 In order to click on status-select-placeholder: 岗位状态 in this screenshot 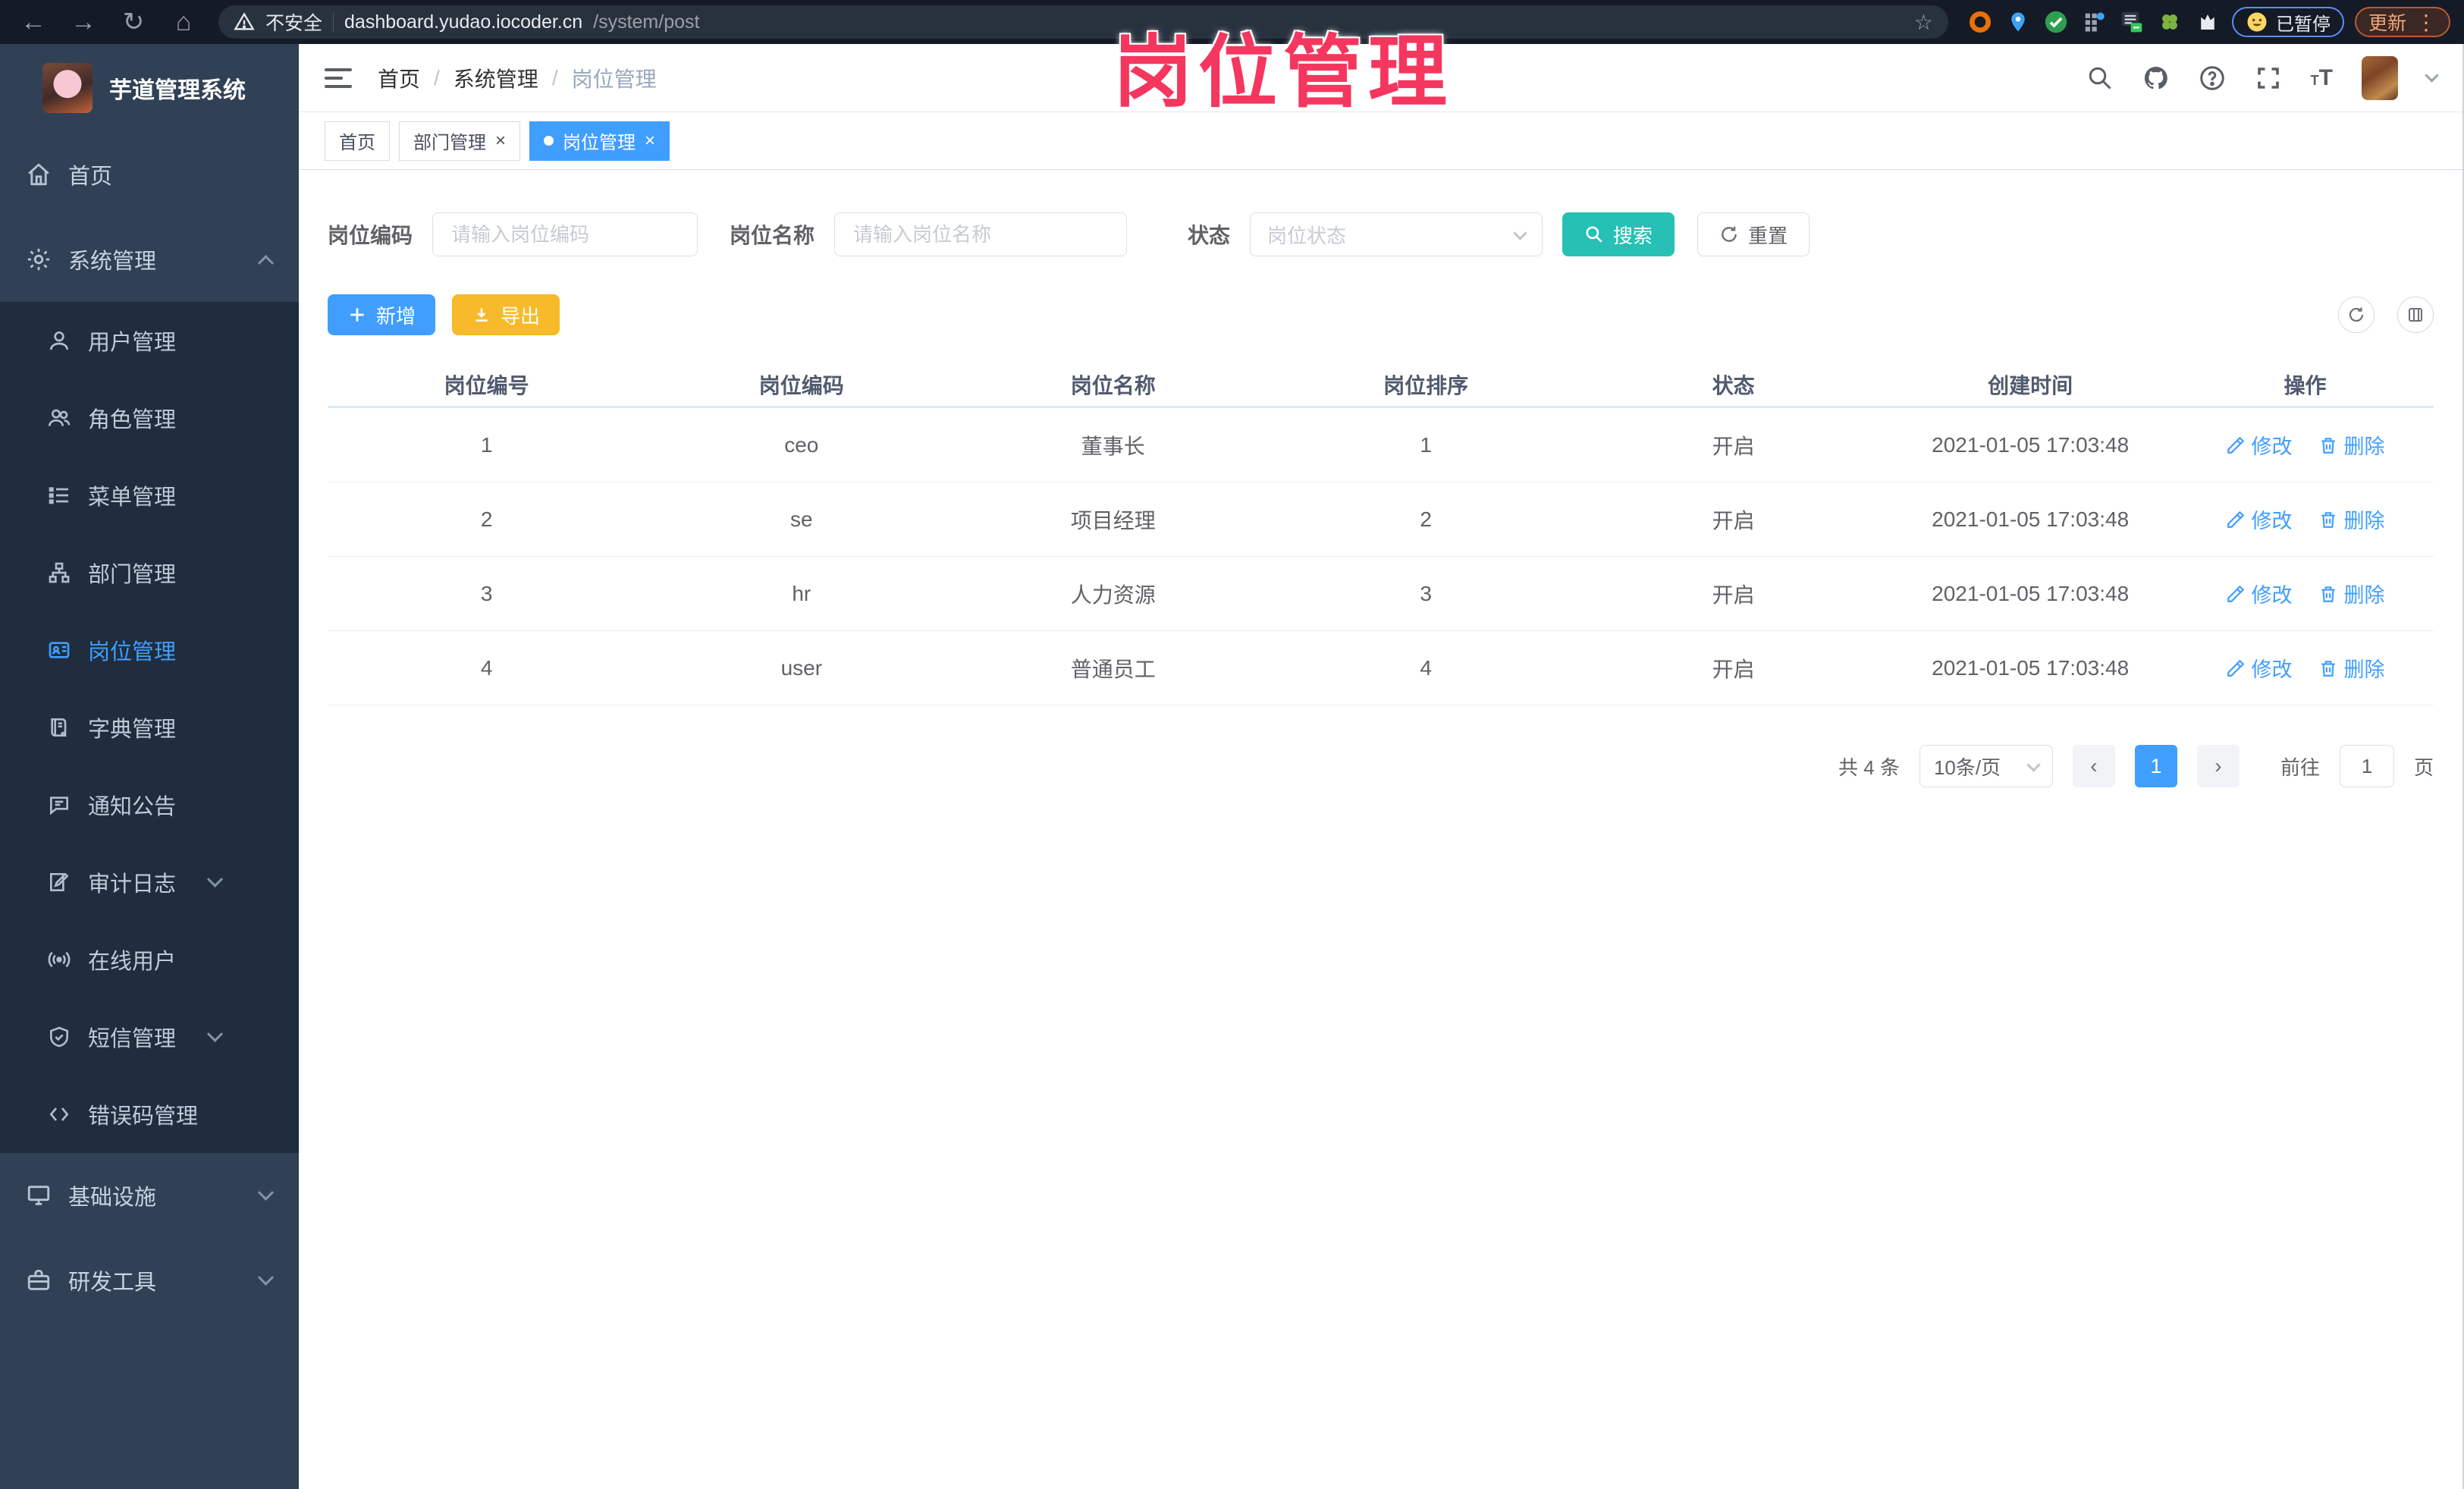, I will do `click(1307, 235)`.